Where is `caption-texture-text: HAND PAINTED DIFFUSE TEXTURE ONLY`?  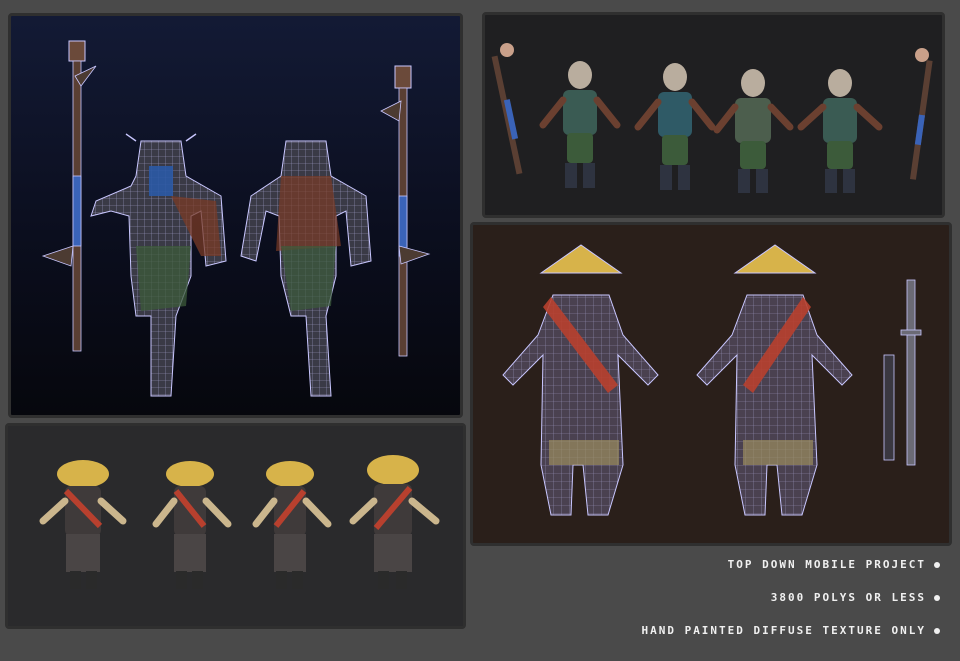
caption-texture-text: HAND PAINTED DIFFUSE TEXTURE ONLY is located at coordinates (783, 630).